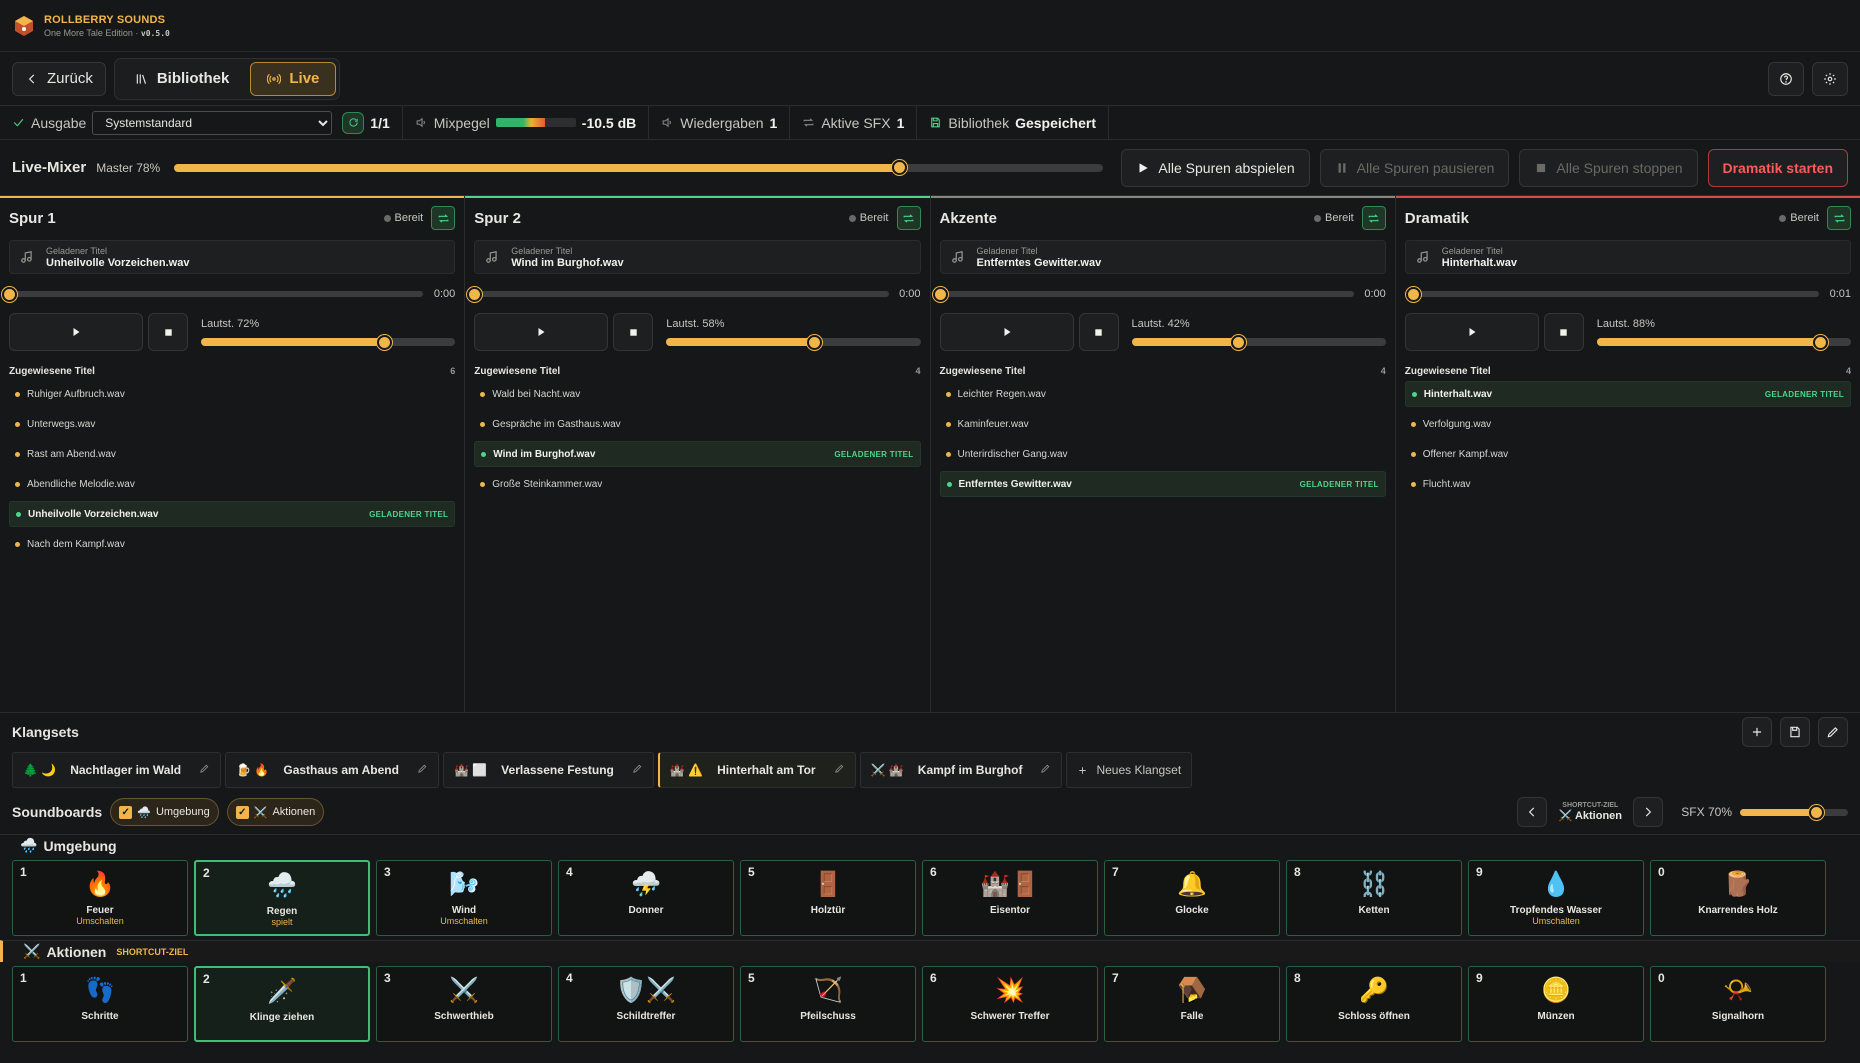  What do you see at coordinates (756, 770) in the screenshot?
I see `klangset-item: 🏰 ⚠️ Hinterhalt am Tor` at bounding box center [756, 770].